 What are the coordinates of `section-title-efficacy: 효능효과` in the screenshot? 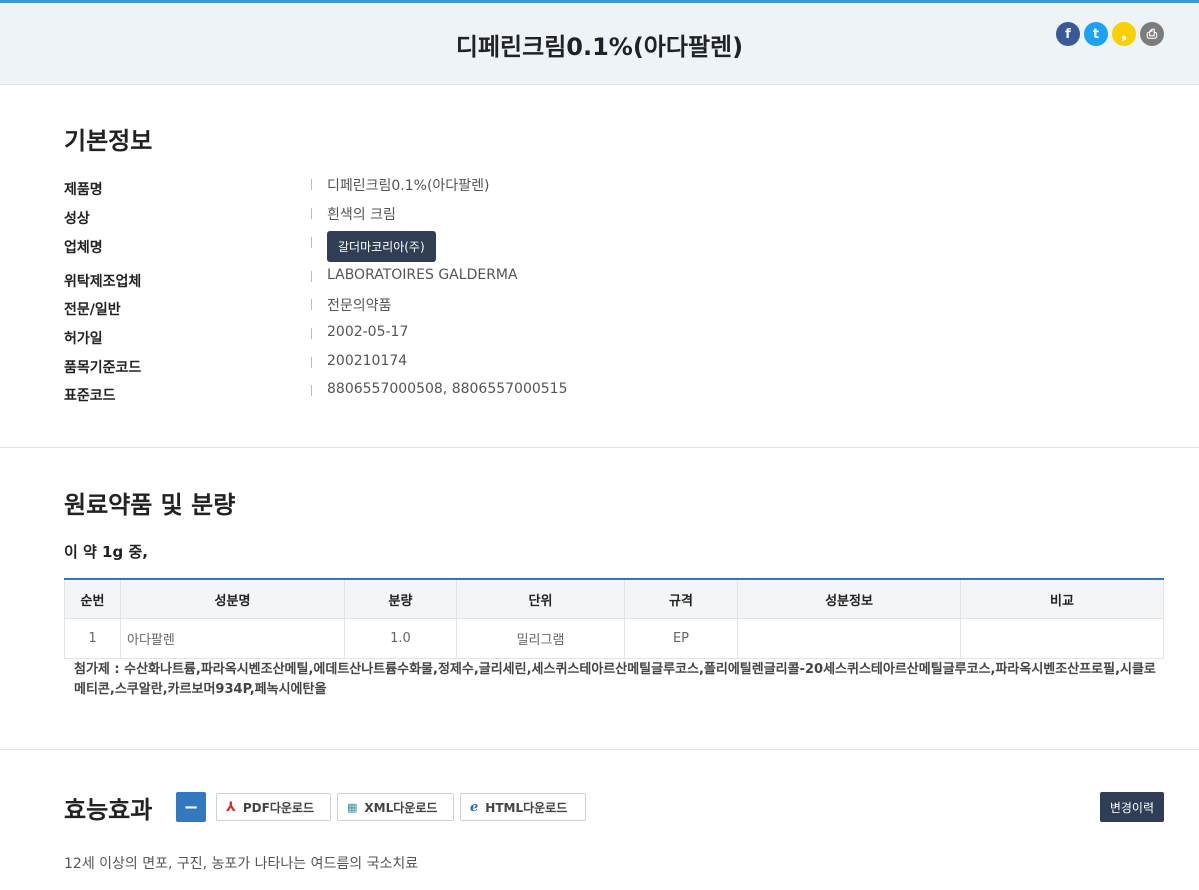 It's located at (108, 810).